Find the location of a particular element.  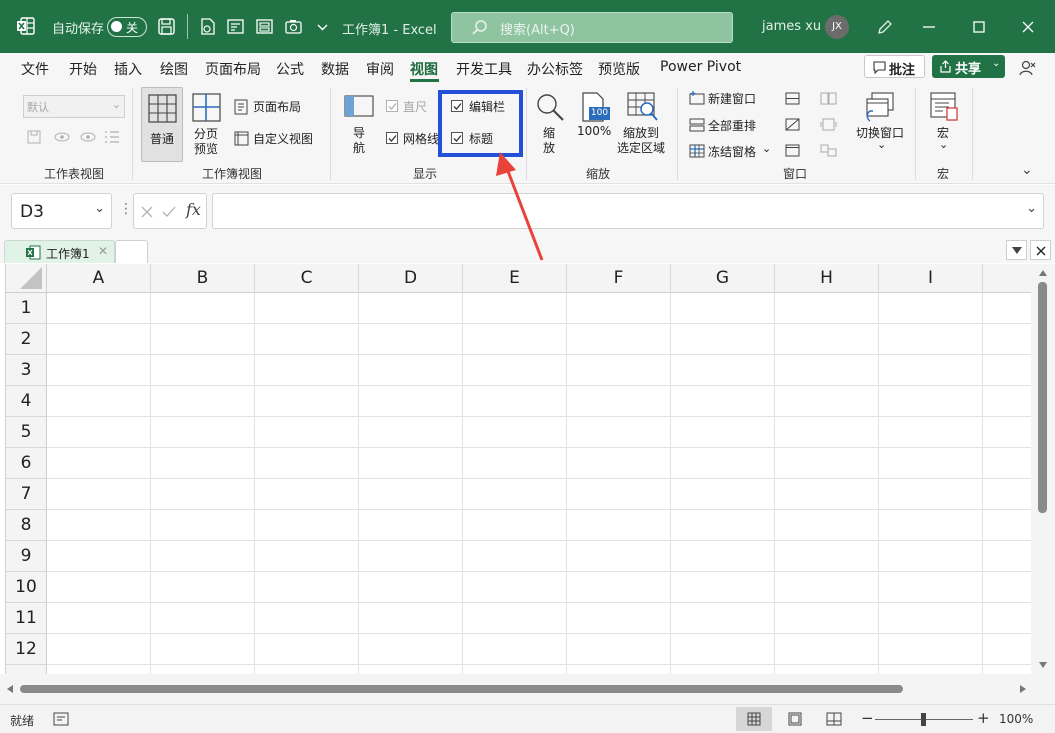

search-box: 搜索(Alt+Q) is located at coordinates (592, 27).